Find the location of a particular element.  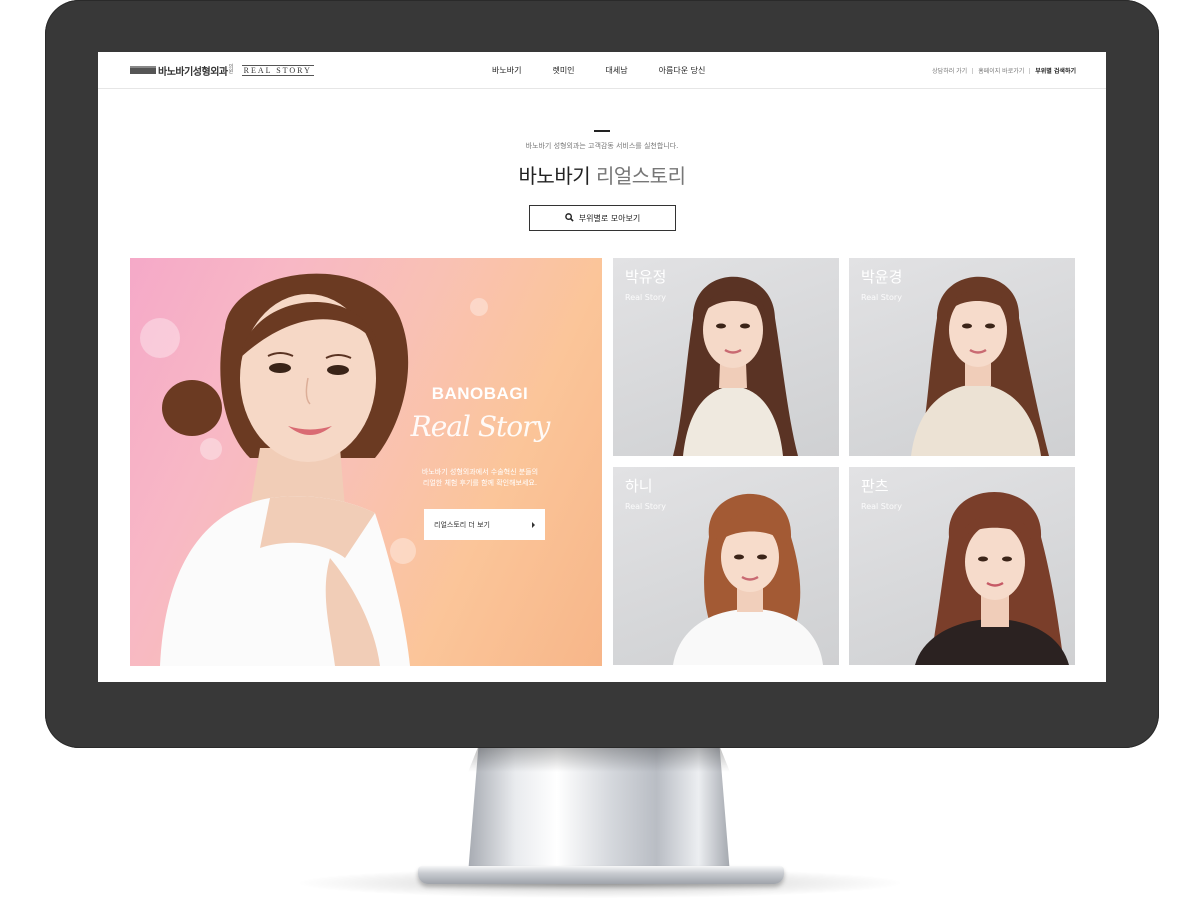

site-logo: 바노바기성형외과 의원 REAL STORY is located at coordinates (222, 70).